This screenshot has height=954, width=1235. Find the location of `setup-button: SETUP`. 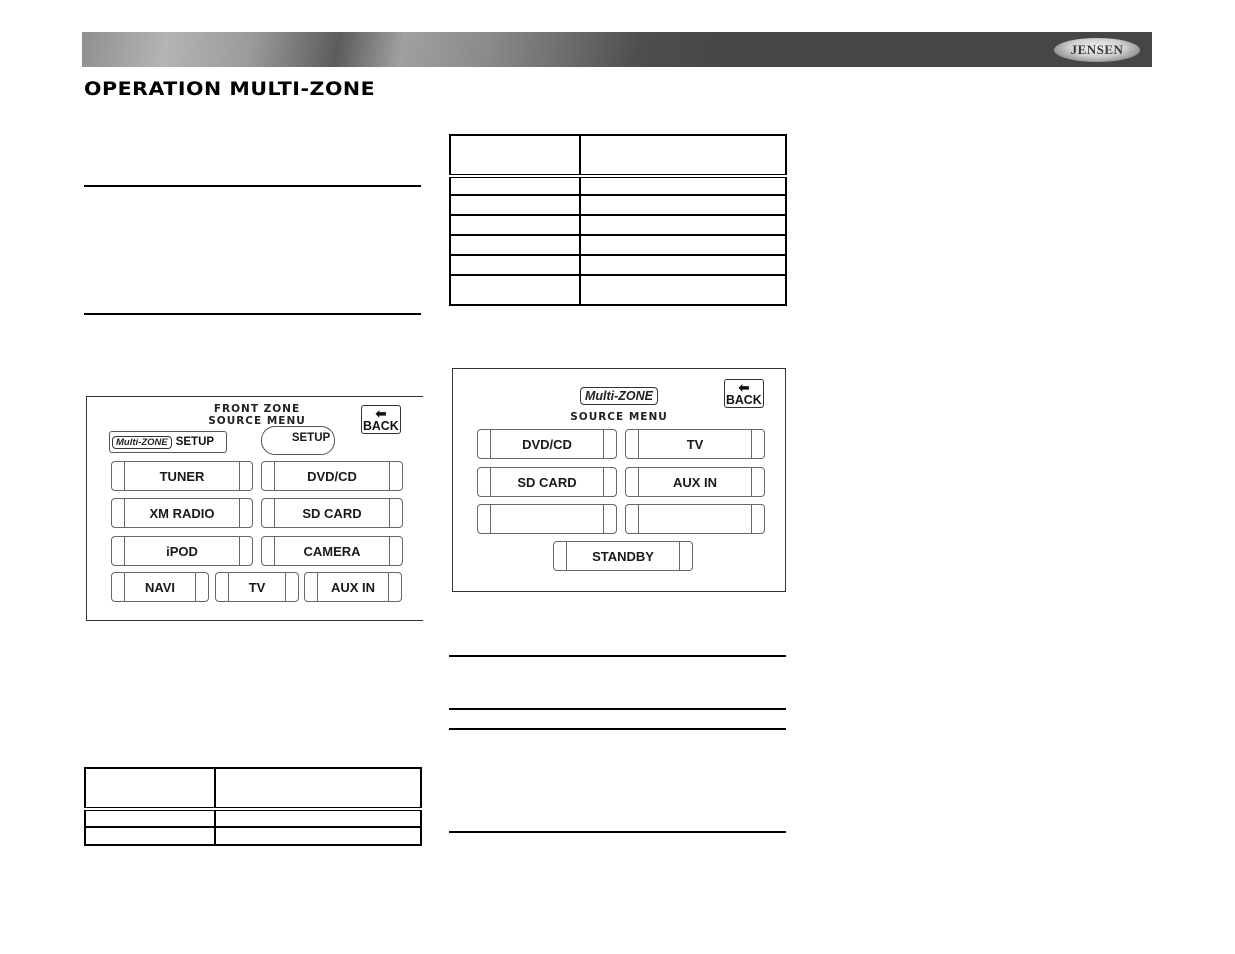

setup-button: SETUP is located at coordinates (298, 440).